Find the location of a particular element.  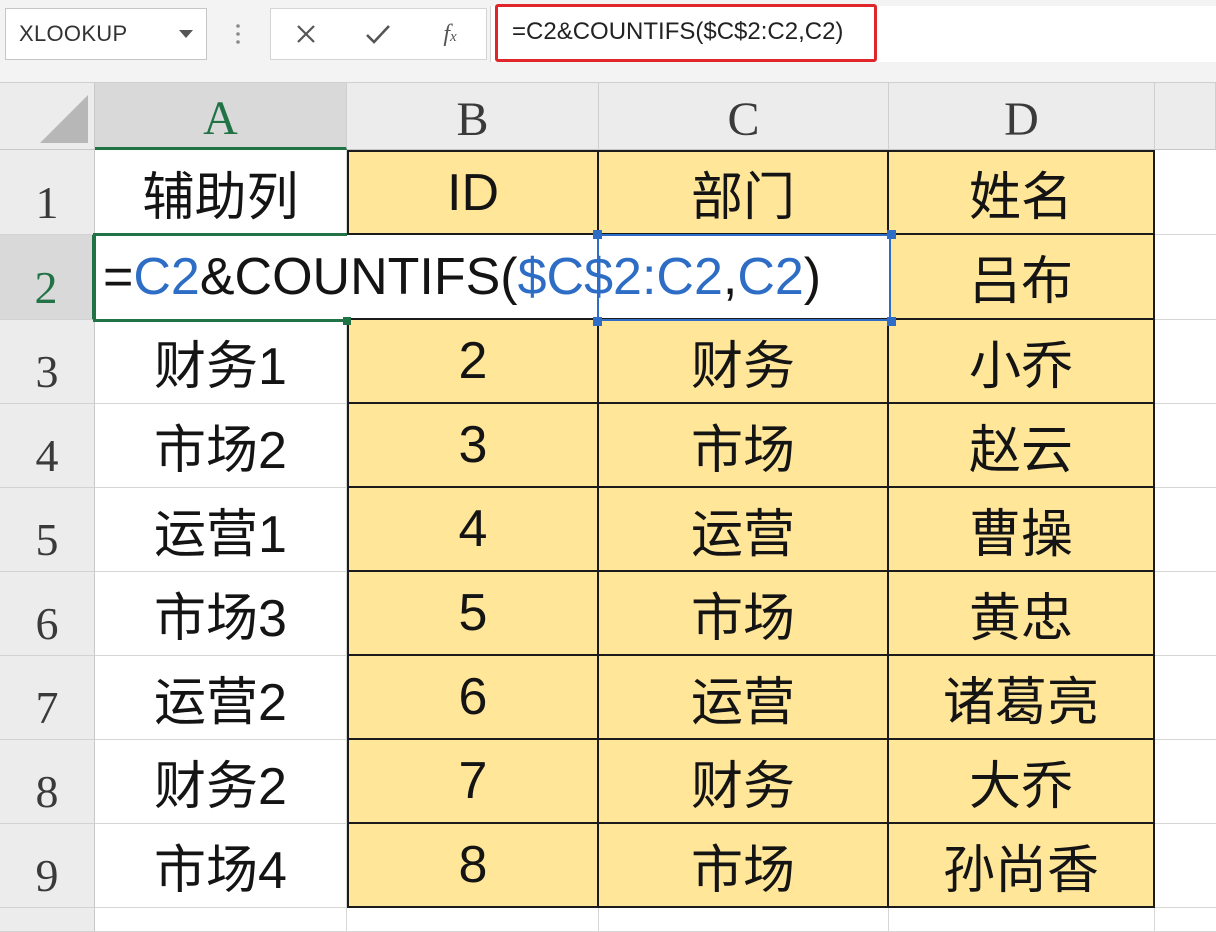

cell-E4 is located at coordinates (1185, 446).